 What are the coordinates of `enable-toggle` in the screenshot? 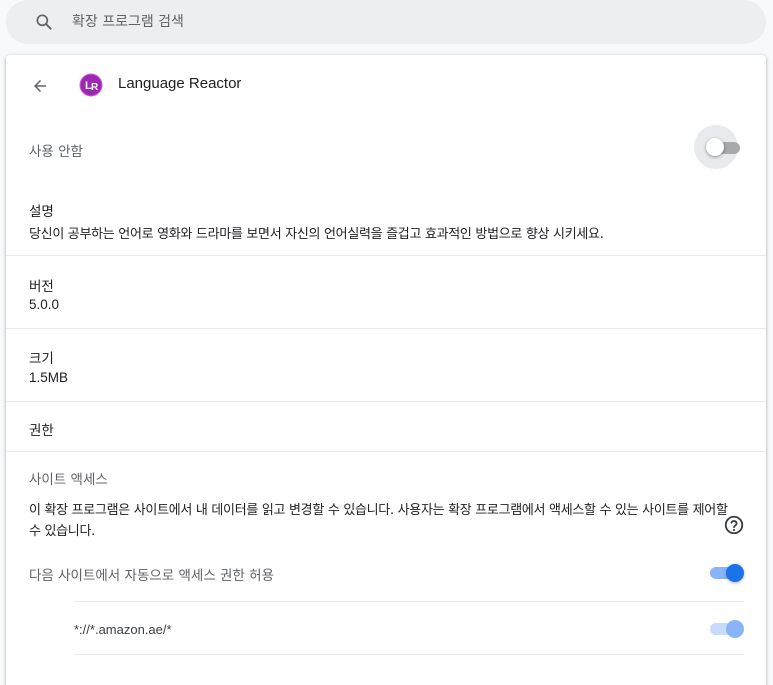 It's located at (724, 147).